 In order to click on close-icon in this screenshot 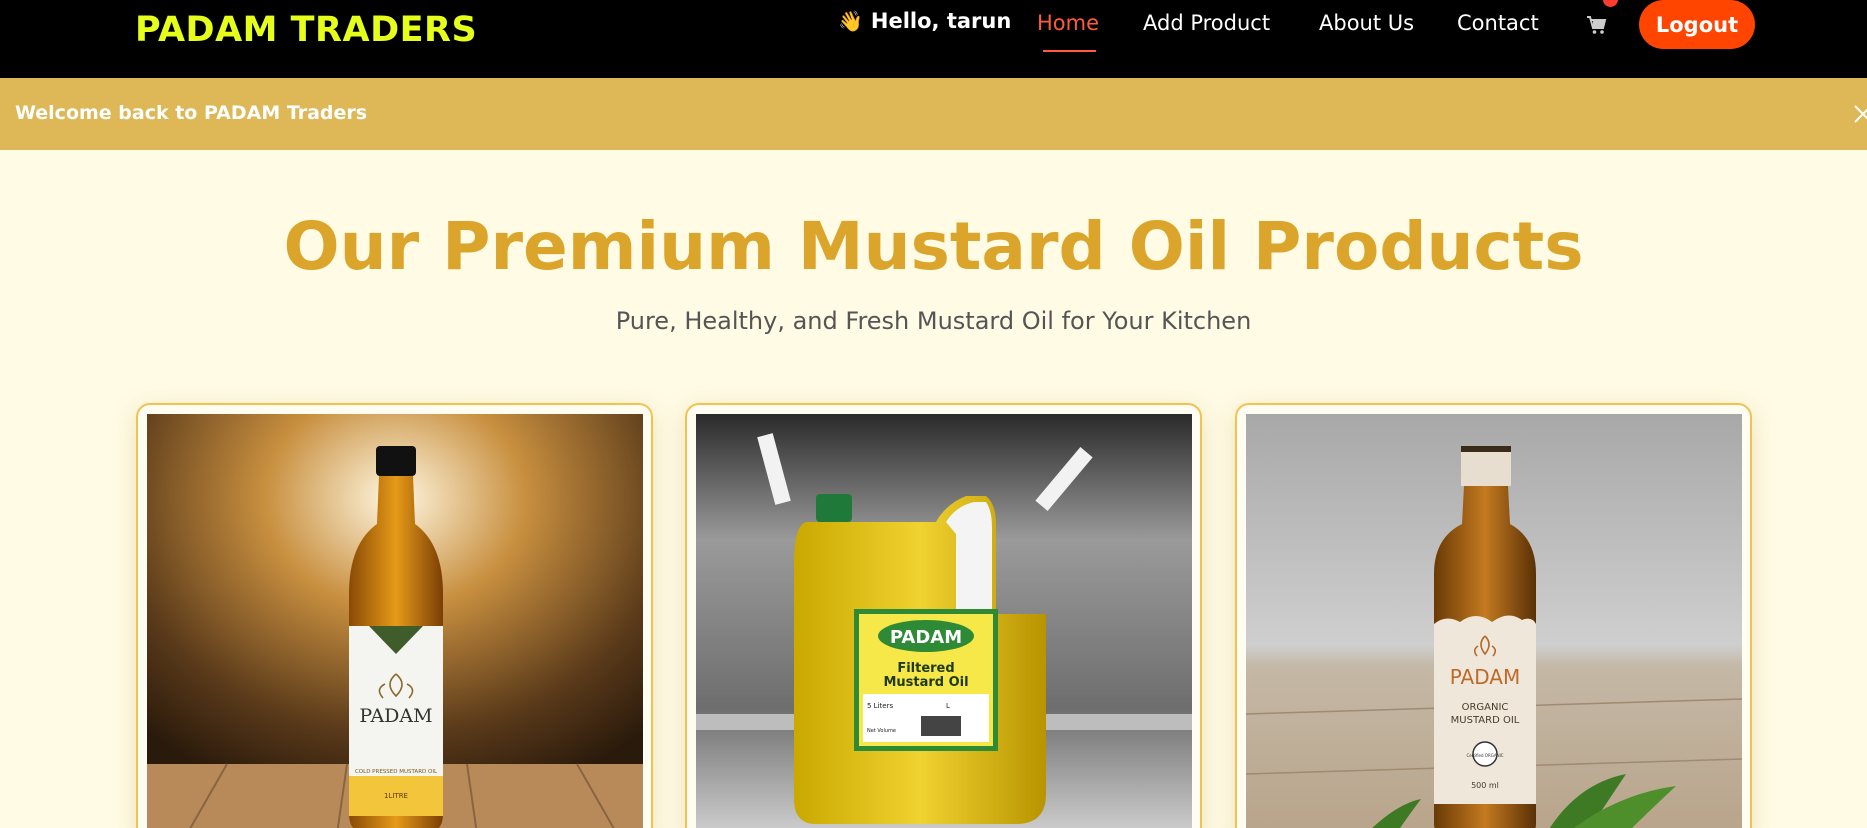, I will do `click(1860, 114)`.